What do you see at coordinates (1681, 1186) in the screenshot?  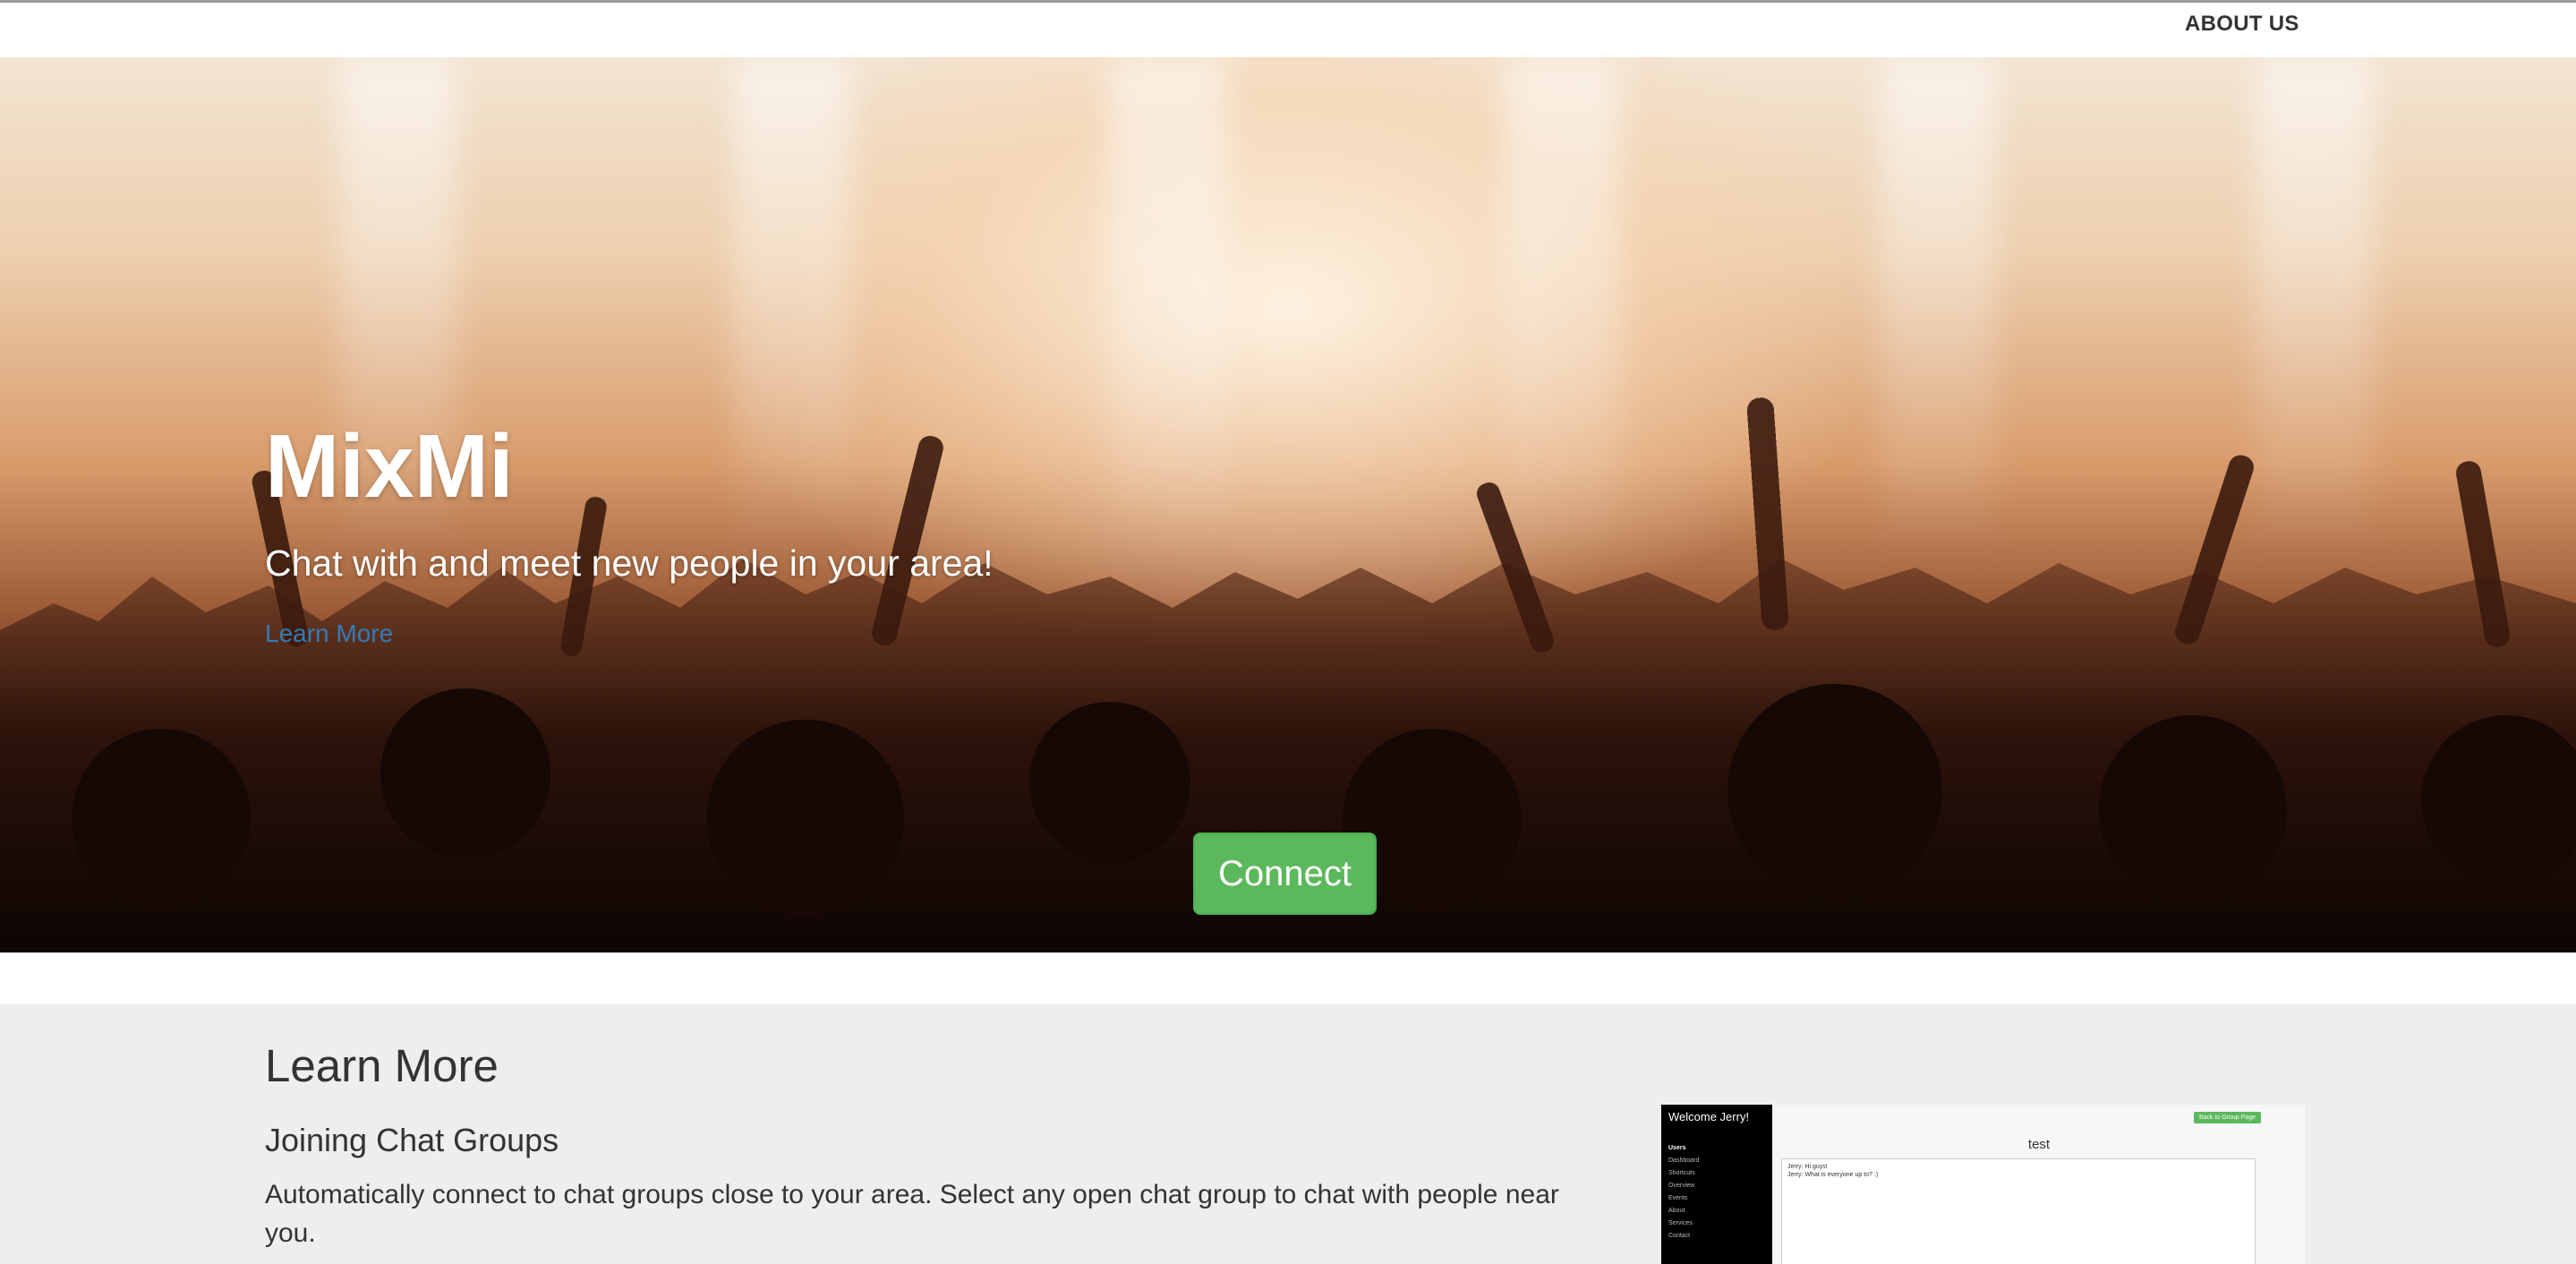 I see `preview-menu-item: Overview` at bounding box center [1681, 1186].